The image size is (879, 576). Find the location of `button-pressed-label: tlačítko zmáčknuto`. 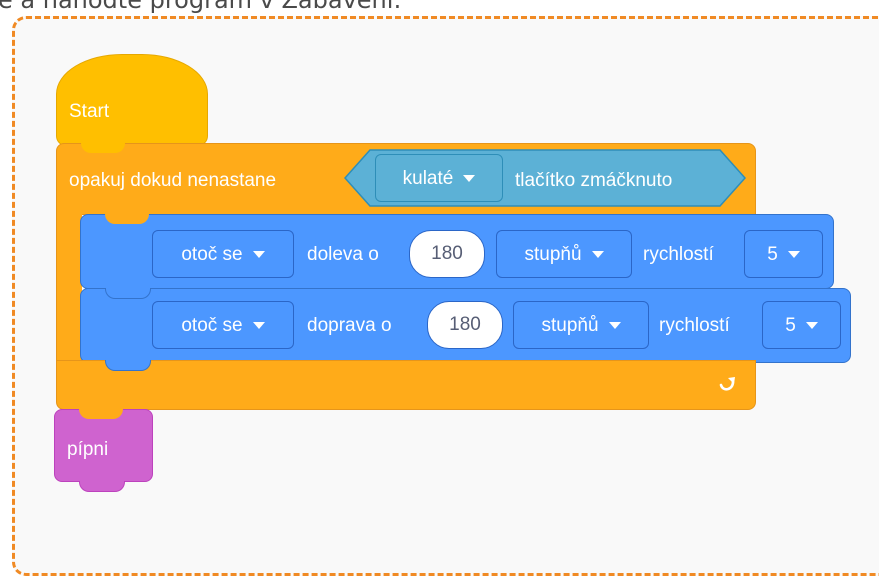

button-pressed-label: tlačítko zmáčknuto is located at coordinates (594, 180).